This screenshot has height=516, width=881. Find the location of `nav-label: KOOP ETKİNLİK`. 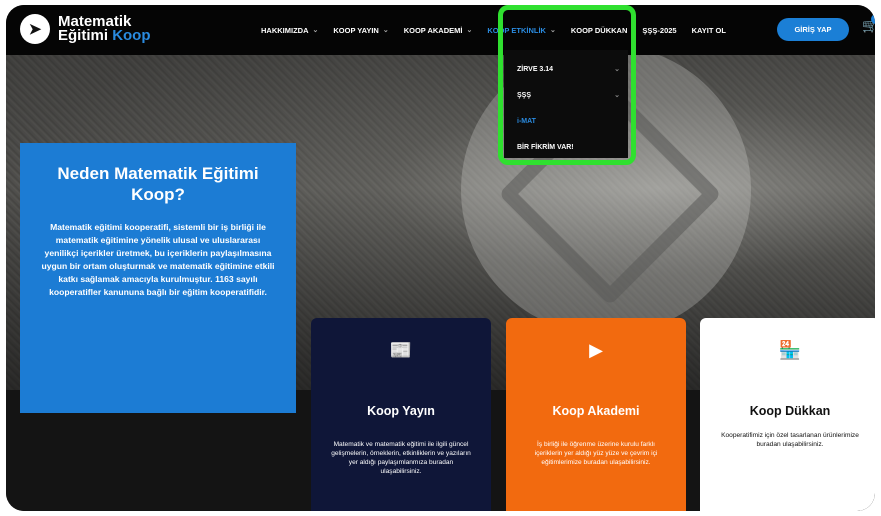

nav-label: KOOP ETKİNLİK is located at coordinates (516, 30).